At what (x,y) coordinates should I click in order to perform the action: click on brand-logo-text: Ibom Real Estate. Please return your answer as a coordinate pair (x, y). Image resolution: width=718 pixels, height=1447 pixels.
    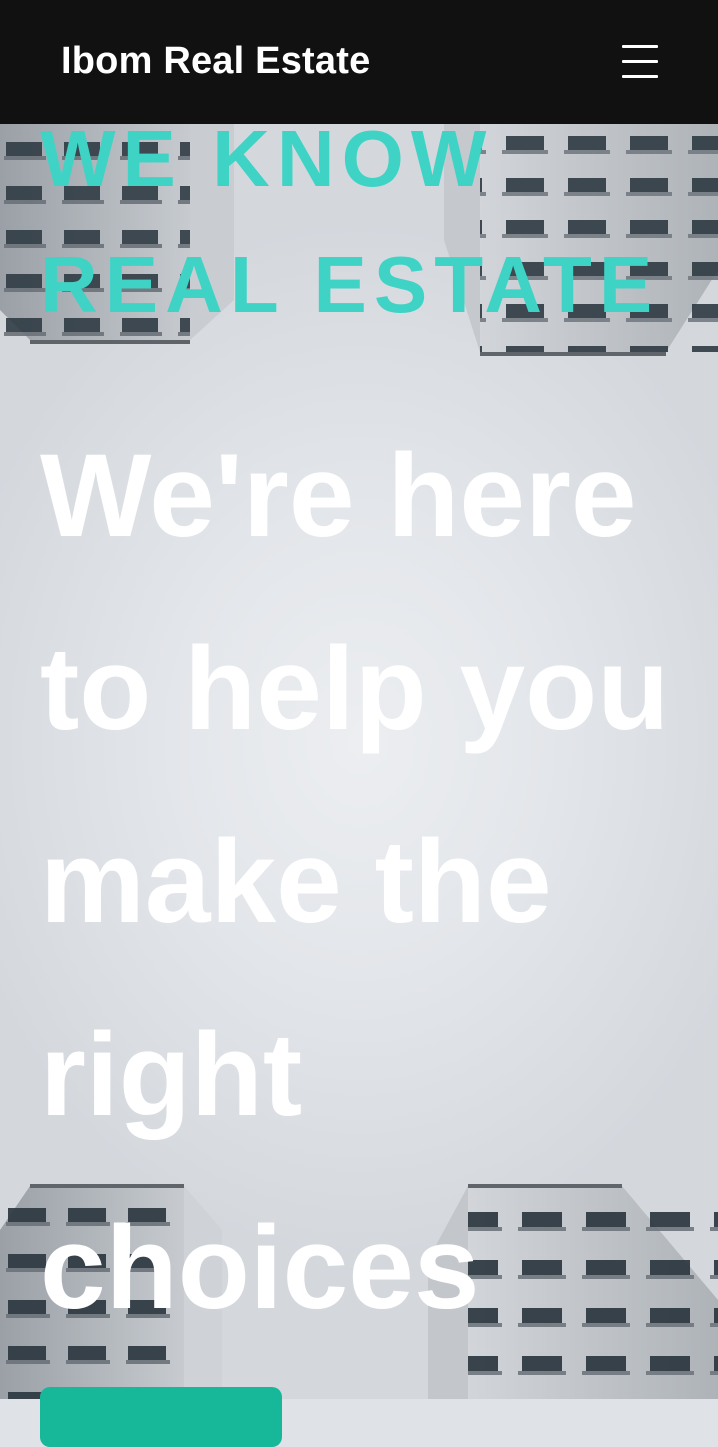
    Looking at the image, I should click on (215, 61).